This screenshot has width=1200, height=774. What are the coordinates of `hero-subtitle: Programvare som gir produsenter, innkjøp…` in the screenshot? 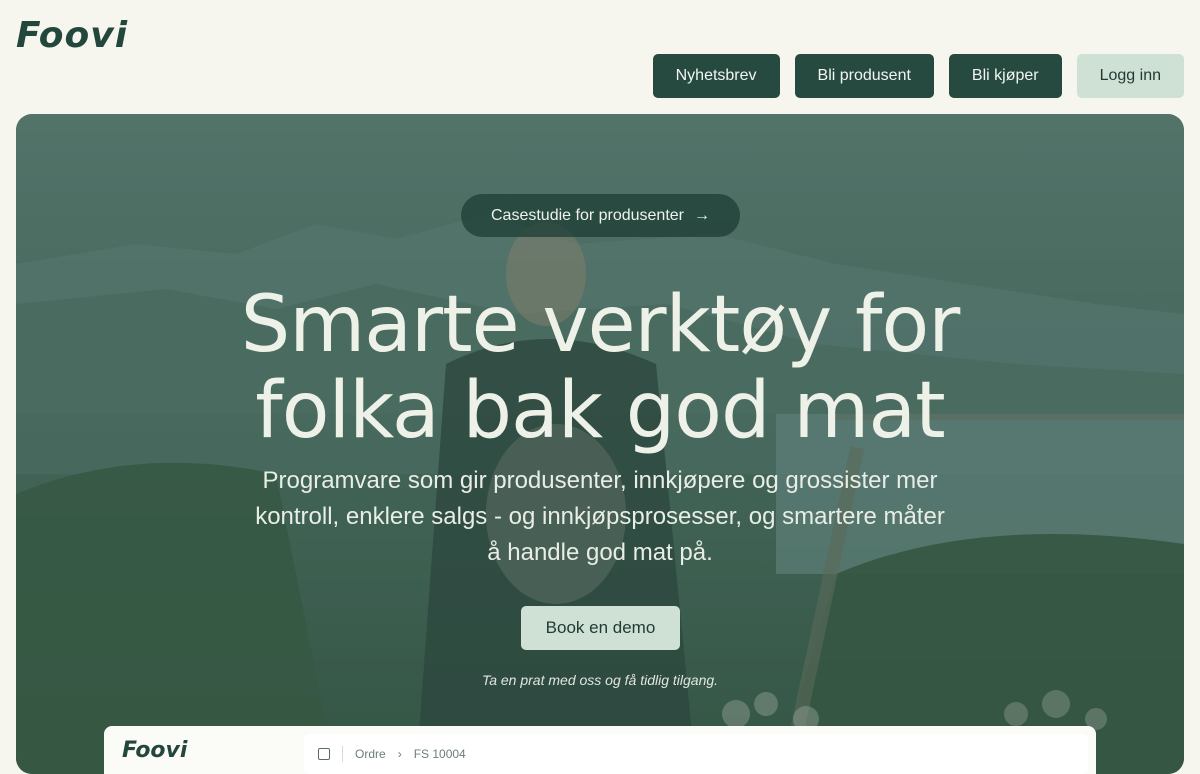 It's located at (600, 516).